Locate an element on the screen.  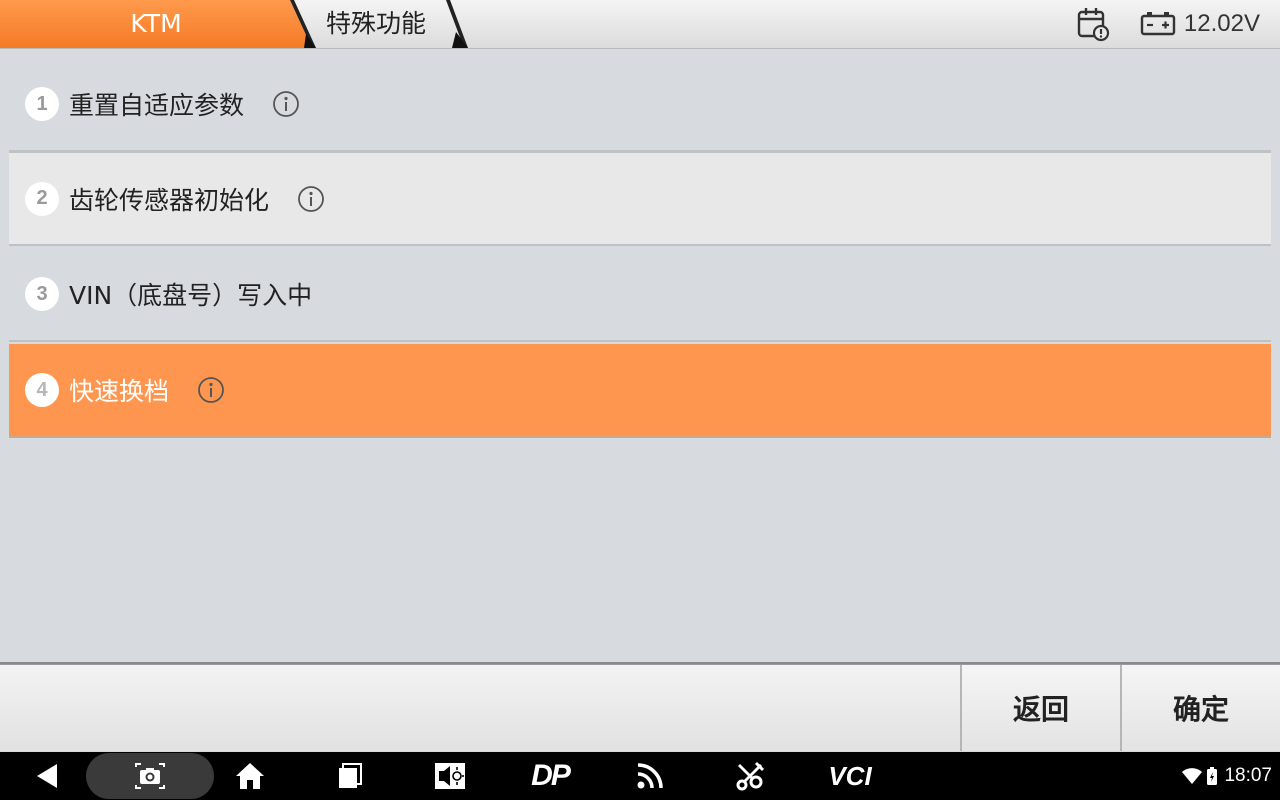
list-item: 2 齿轮传感器初始化 is located at coordinates (640, 199).